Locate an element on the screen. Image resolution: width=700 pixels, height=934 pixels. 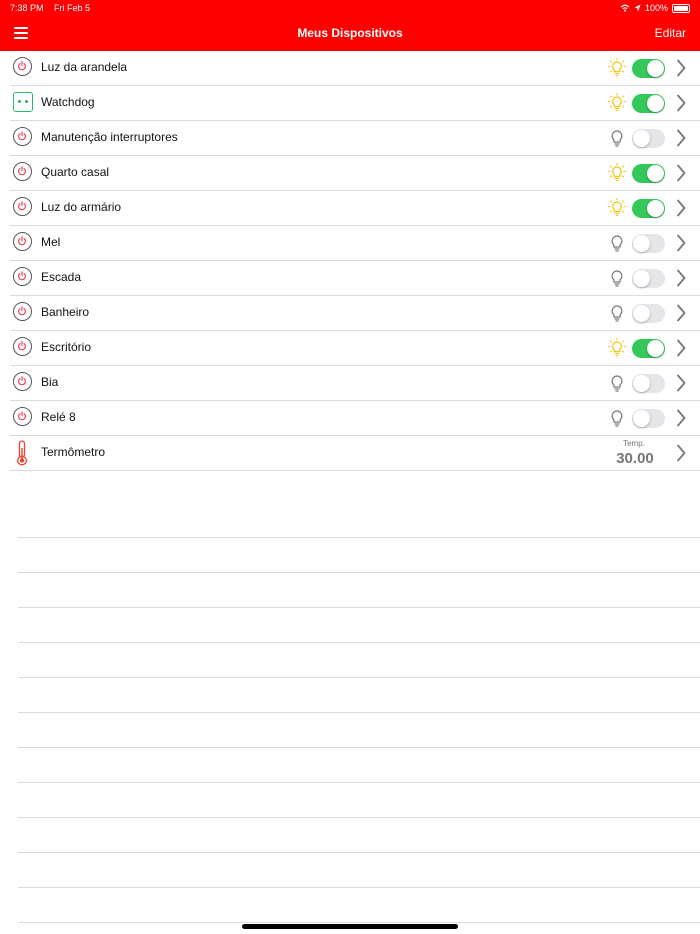
device-label: Luz do armário is located at coordinates (81, 207).